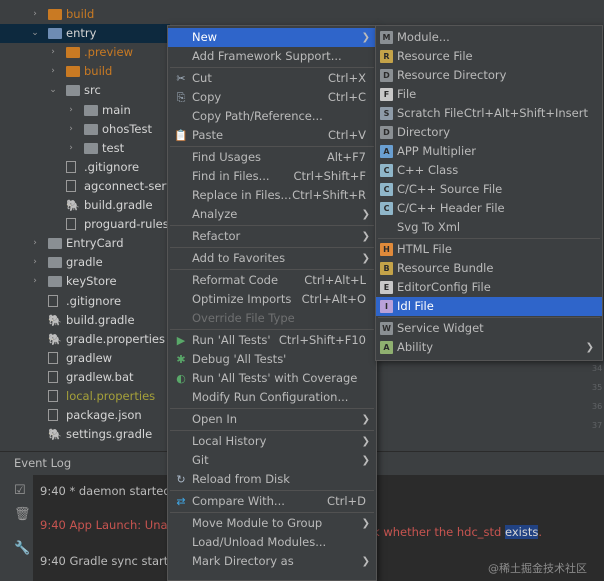 The width and height of the screenshot is (604, 581). I want to click on checkmark-icon: ☑, so click(20, 490).